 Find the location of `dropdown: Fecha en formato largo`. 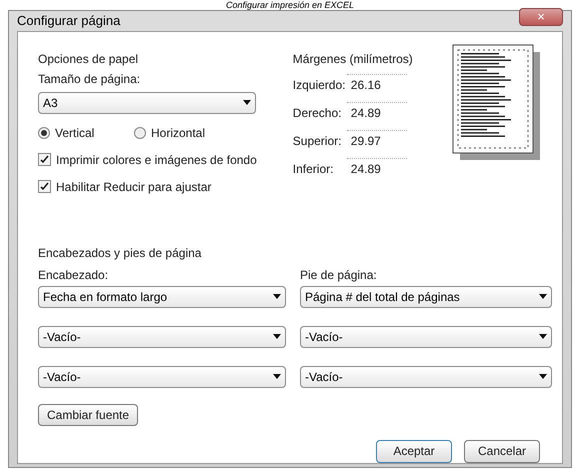

dropdown: Fecha en formato largo is located at coordinates (162, 297).